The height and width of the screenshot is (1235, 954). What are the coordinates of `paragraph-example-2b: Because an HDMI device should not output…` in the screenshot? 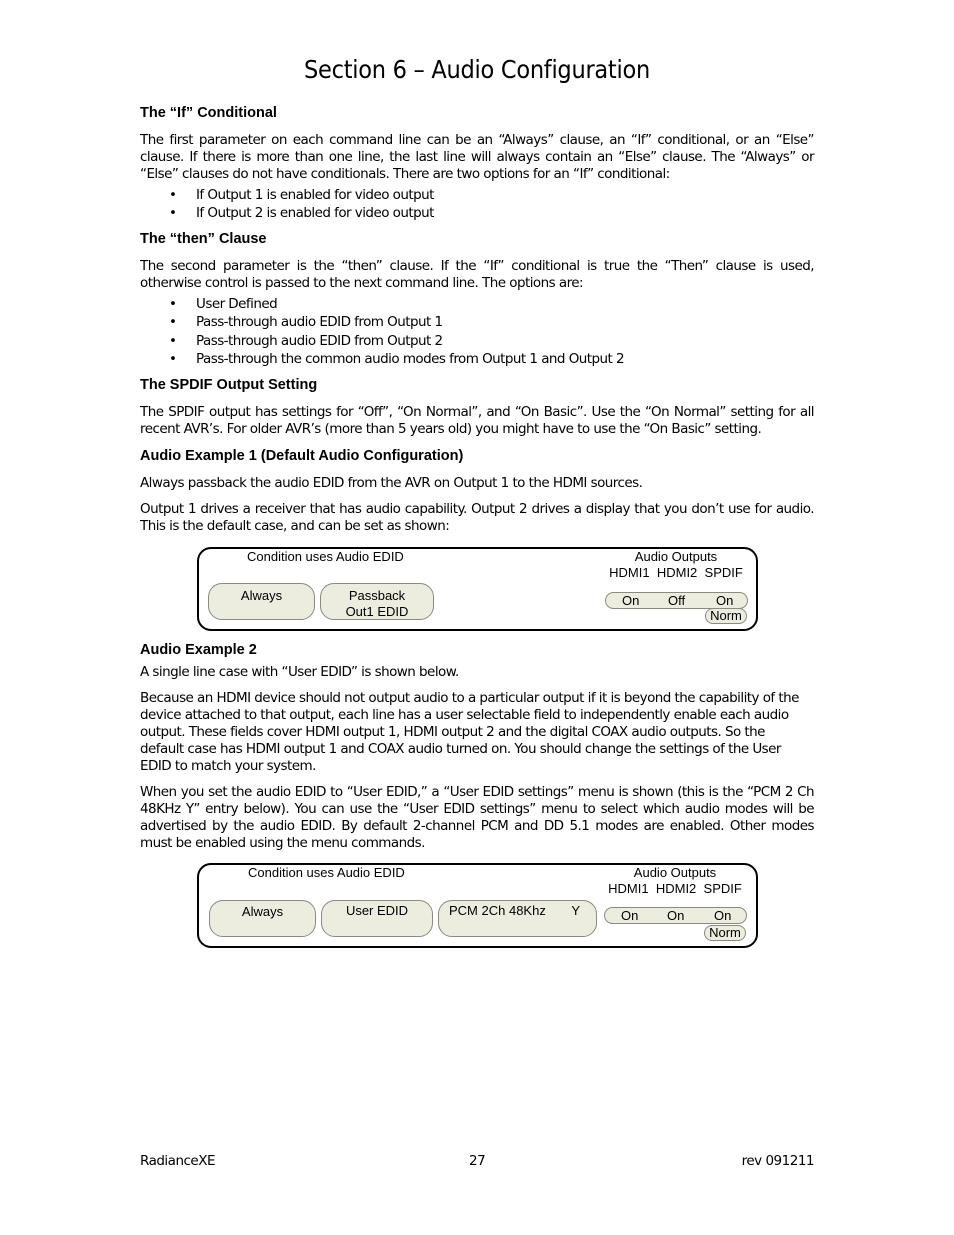 It's located at (469, 732).